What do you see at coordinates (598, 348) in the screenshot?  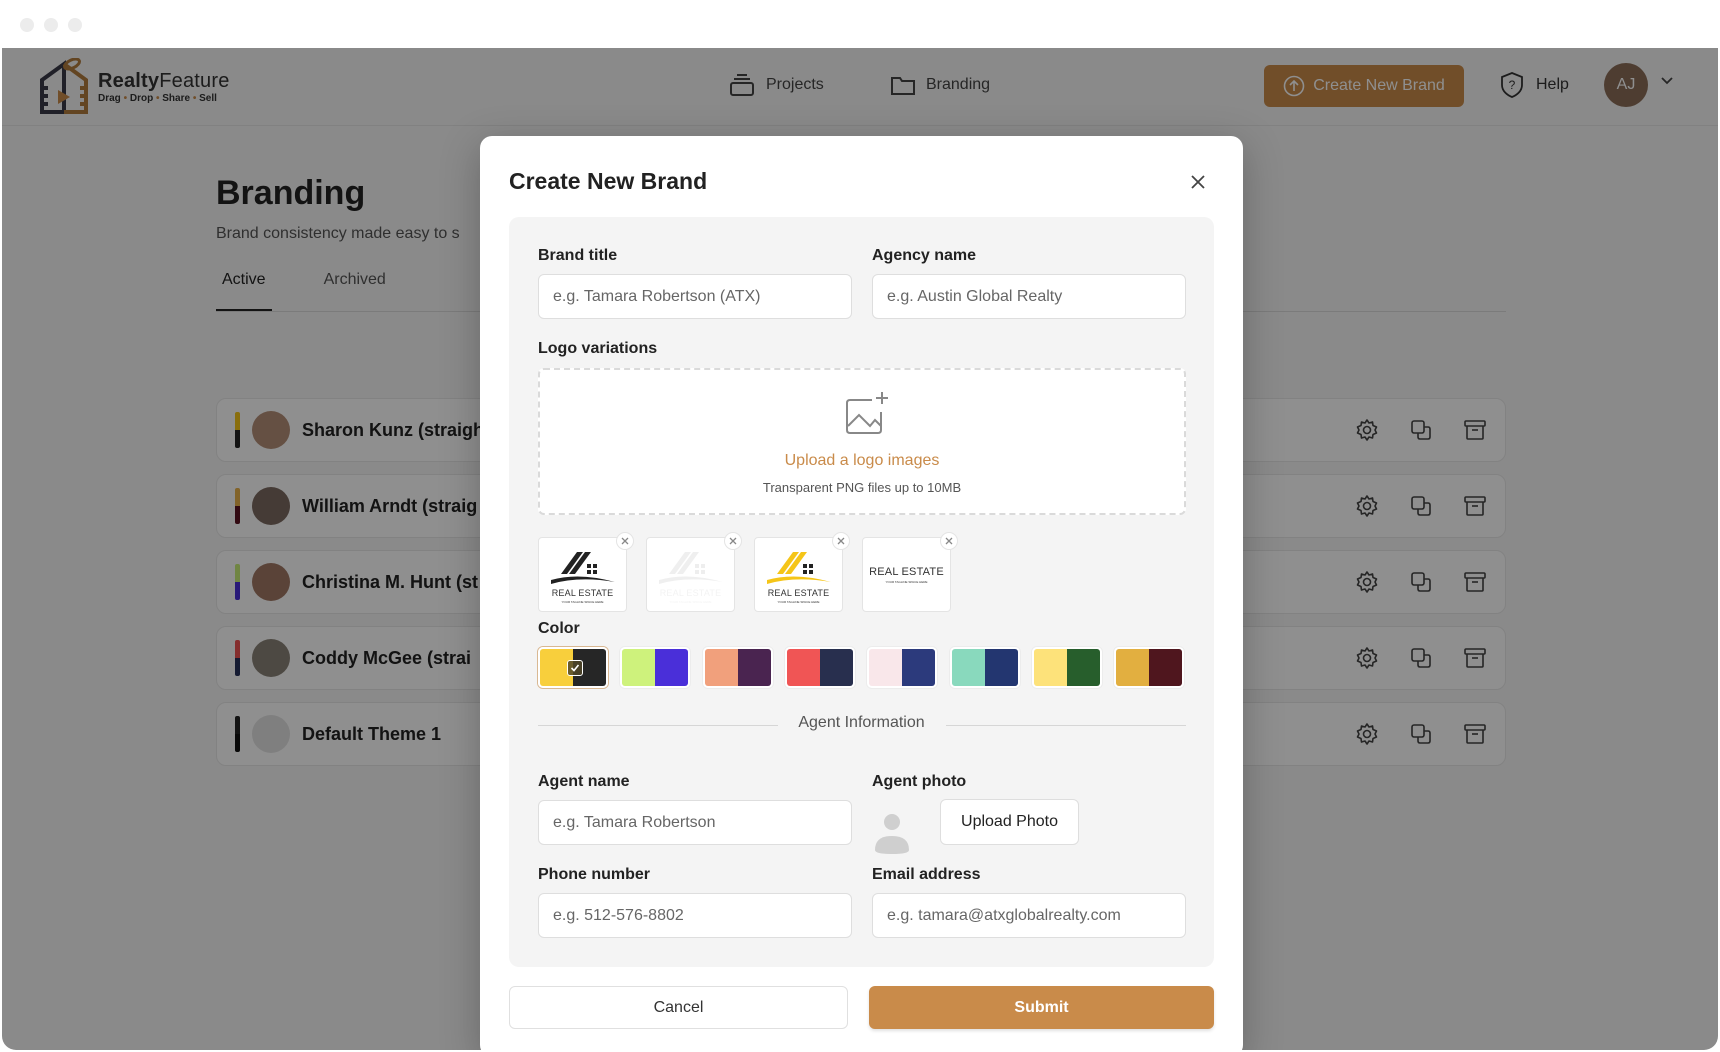 I see `logo-variations-label: Logo variations` at bounding box center [598, 348].